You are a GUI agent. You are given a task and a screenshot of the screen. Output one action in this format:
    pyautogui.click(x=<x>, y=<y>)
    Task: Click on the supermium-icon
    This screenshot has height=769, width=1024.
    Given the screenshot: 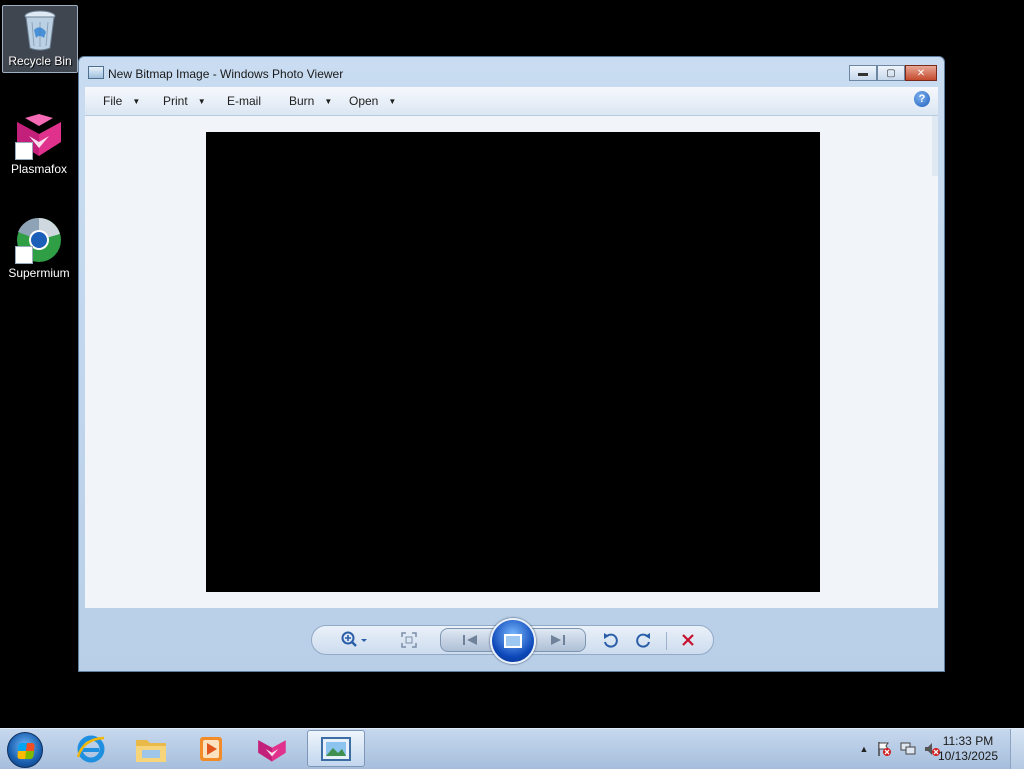 What is the action you would take?
    pyautogui.click(x=39, y=240)
    